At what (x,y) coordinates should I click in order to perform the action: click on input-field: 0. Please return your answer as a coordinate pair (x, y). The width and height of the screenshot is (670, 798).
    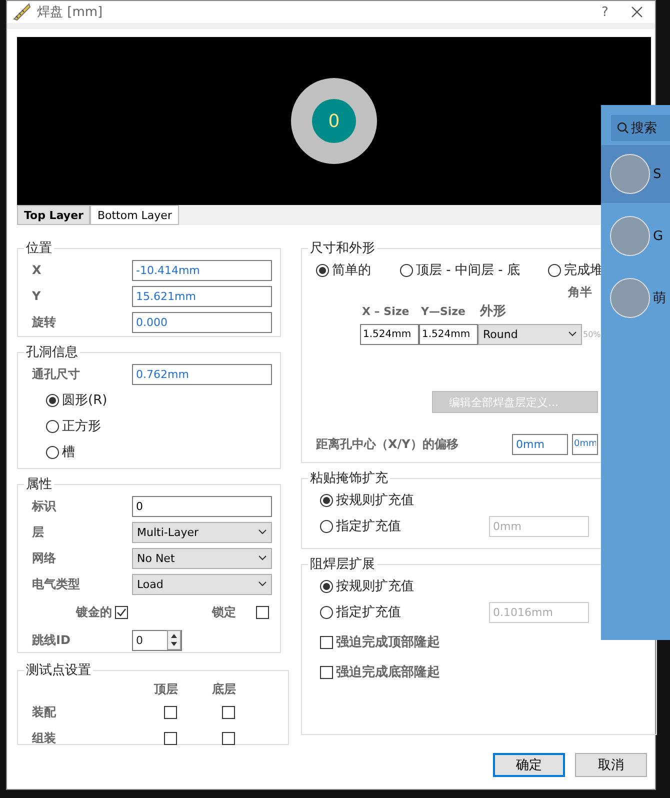
    Looking at the image, I should click on (202, 506).